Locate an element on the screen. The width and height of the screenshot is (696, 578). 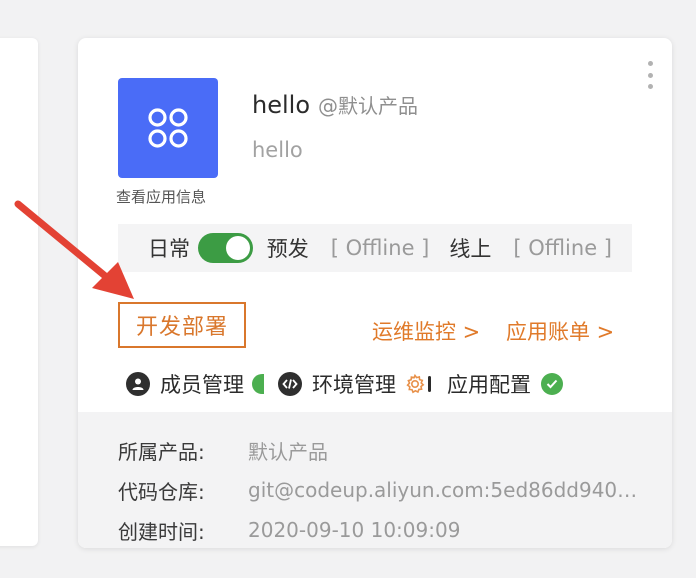
deploy-button: 开发部署 is located at coordinates (182, 325).